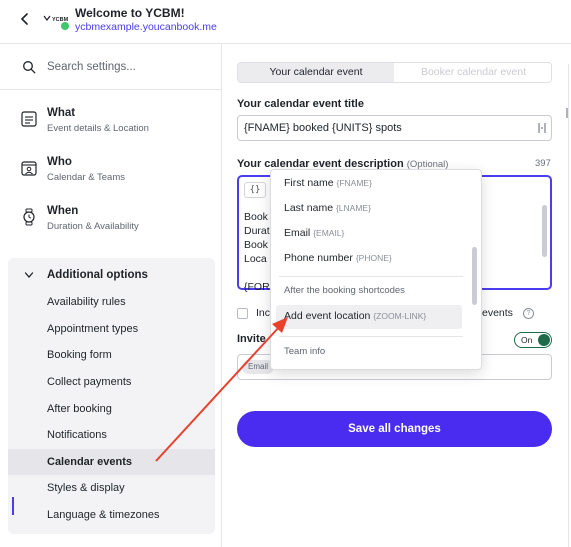 The image size is (571, 547). I want to click on invite-toggle: On, so click(533, 340).